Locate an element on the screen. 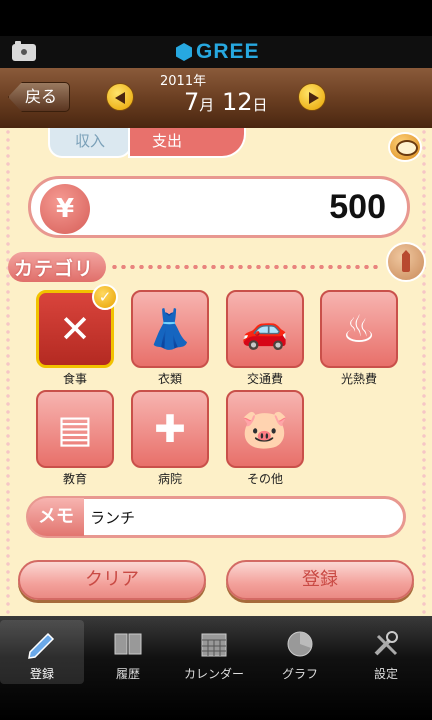 This screenshot has height=720, width=432. dress-icon: 👗 is located at coordinates (170, 328).